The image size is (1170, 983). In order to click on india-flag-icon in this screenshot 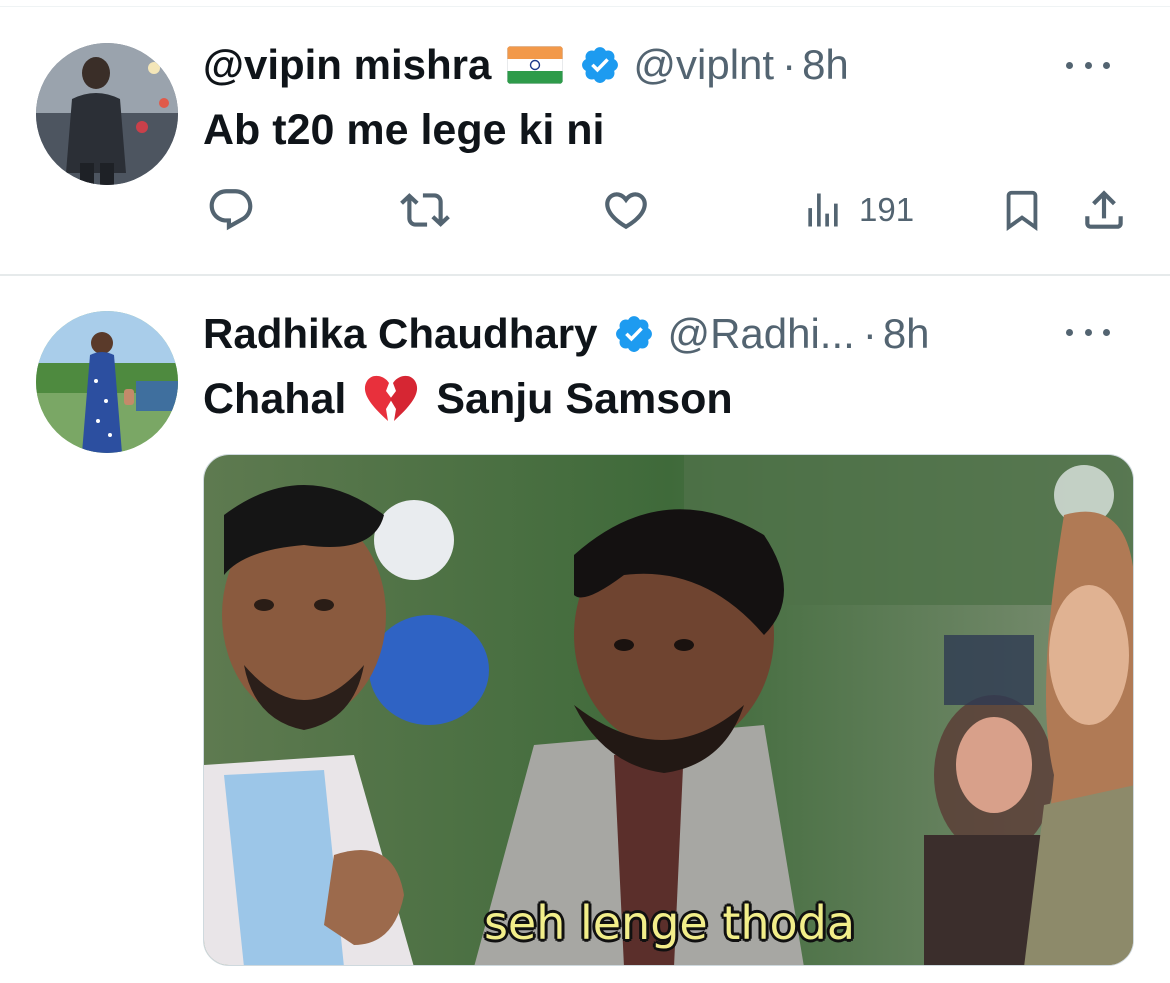, I will do `click(535, 65)`.